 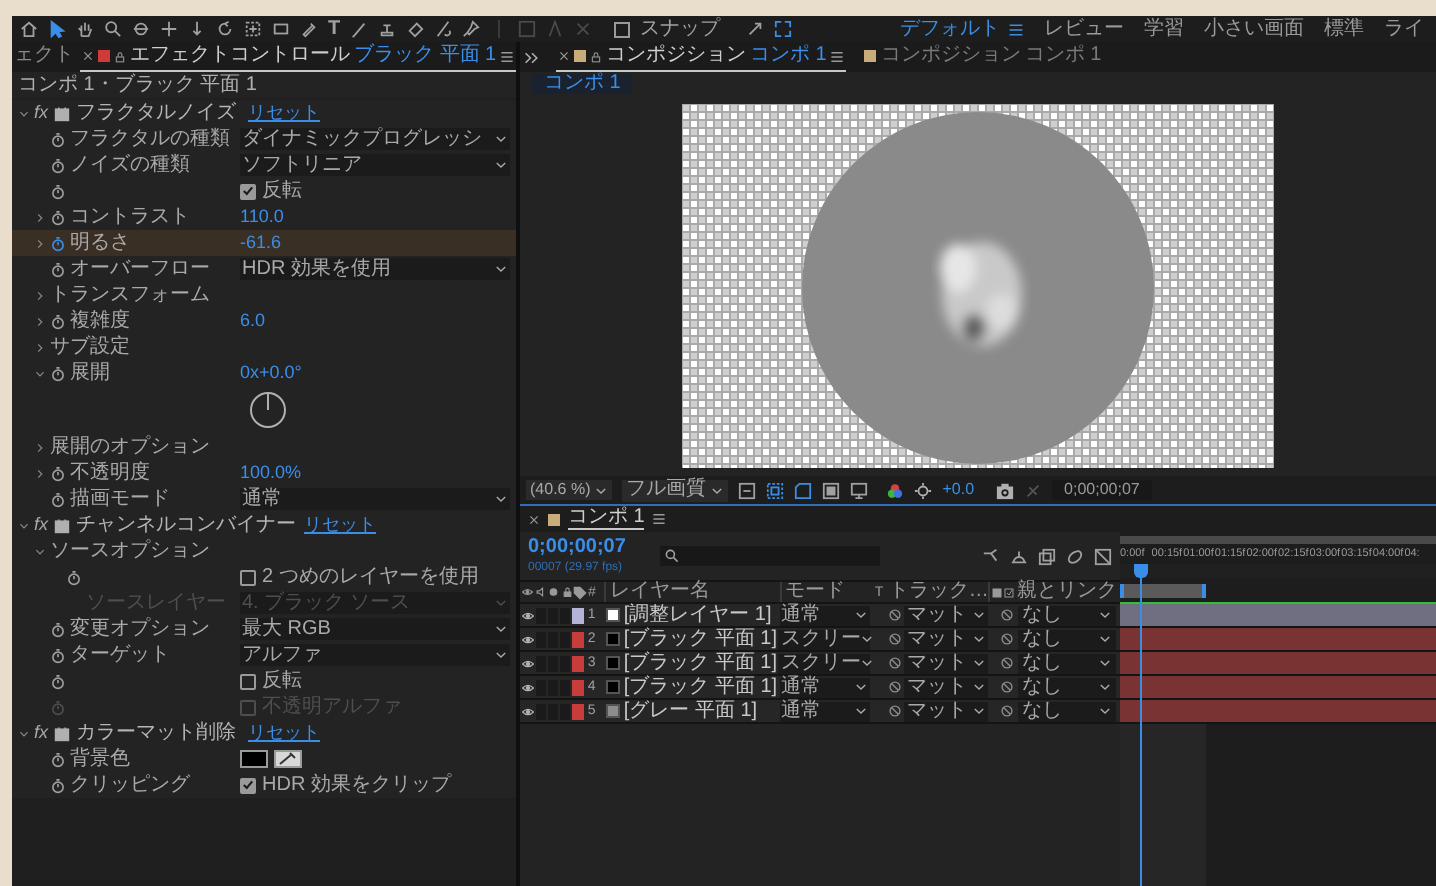 I want to click on expand-icon, so click(x=783, y=29).